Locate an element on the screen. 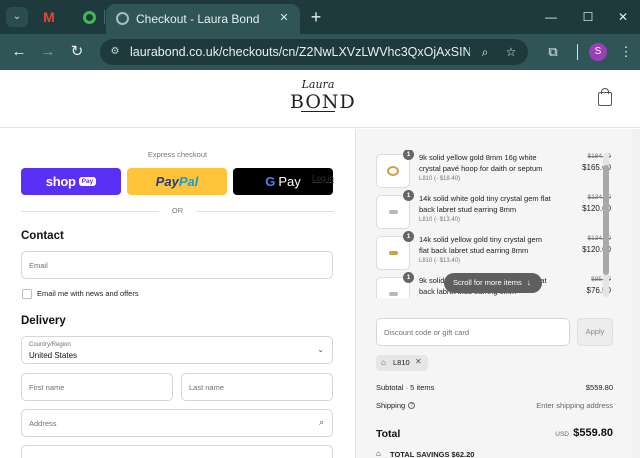 This screenshot has width=640, height=458. item-discount: L810 (- $18.40) is located at coordinates (440, 179).